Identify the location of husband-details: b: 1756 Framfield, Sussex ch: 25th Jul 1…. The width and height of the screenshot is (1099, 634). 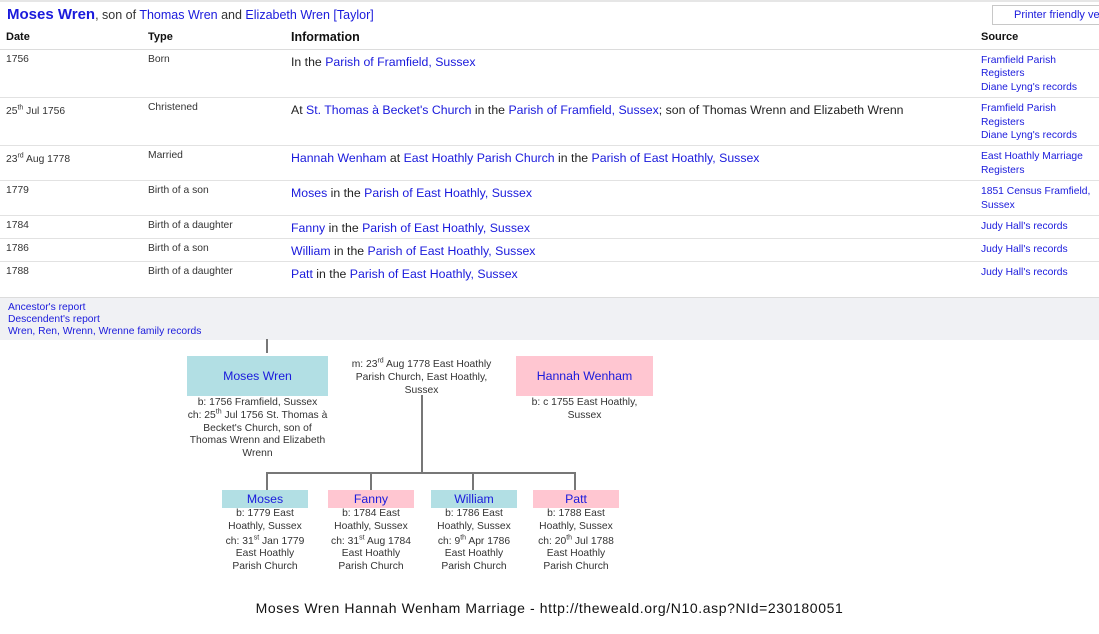
(257, 429).